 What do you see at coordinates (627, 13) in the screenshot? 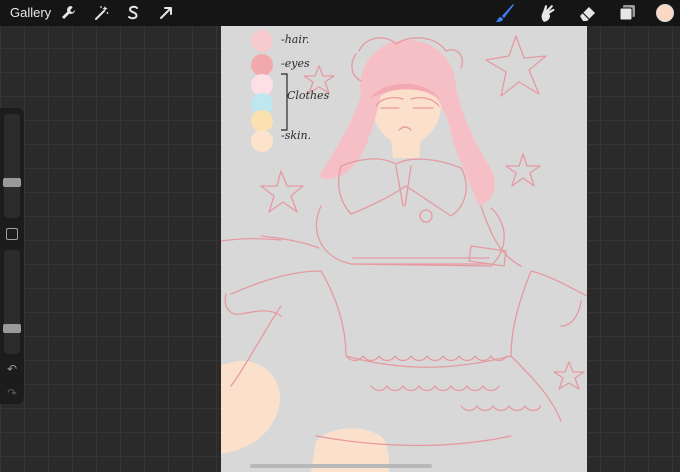
I see `layers-icon` at bounding box center [627, 13].